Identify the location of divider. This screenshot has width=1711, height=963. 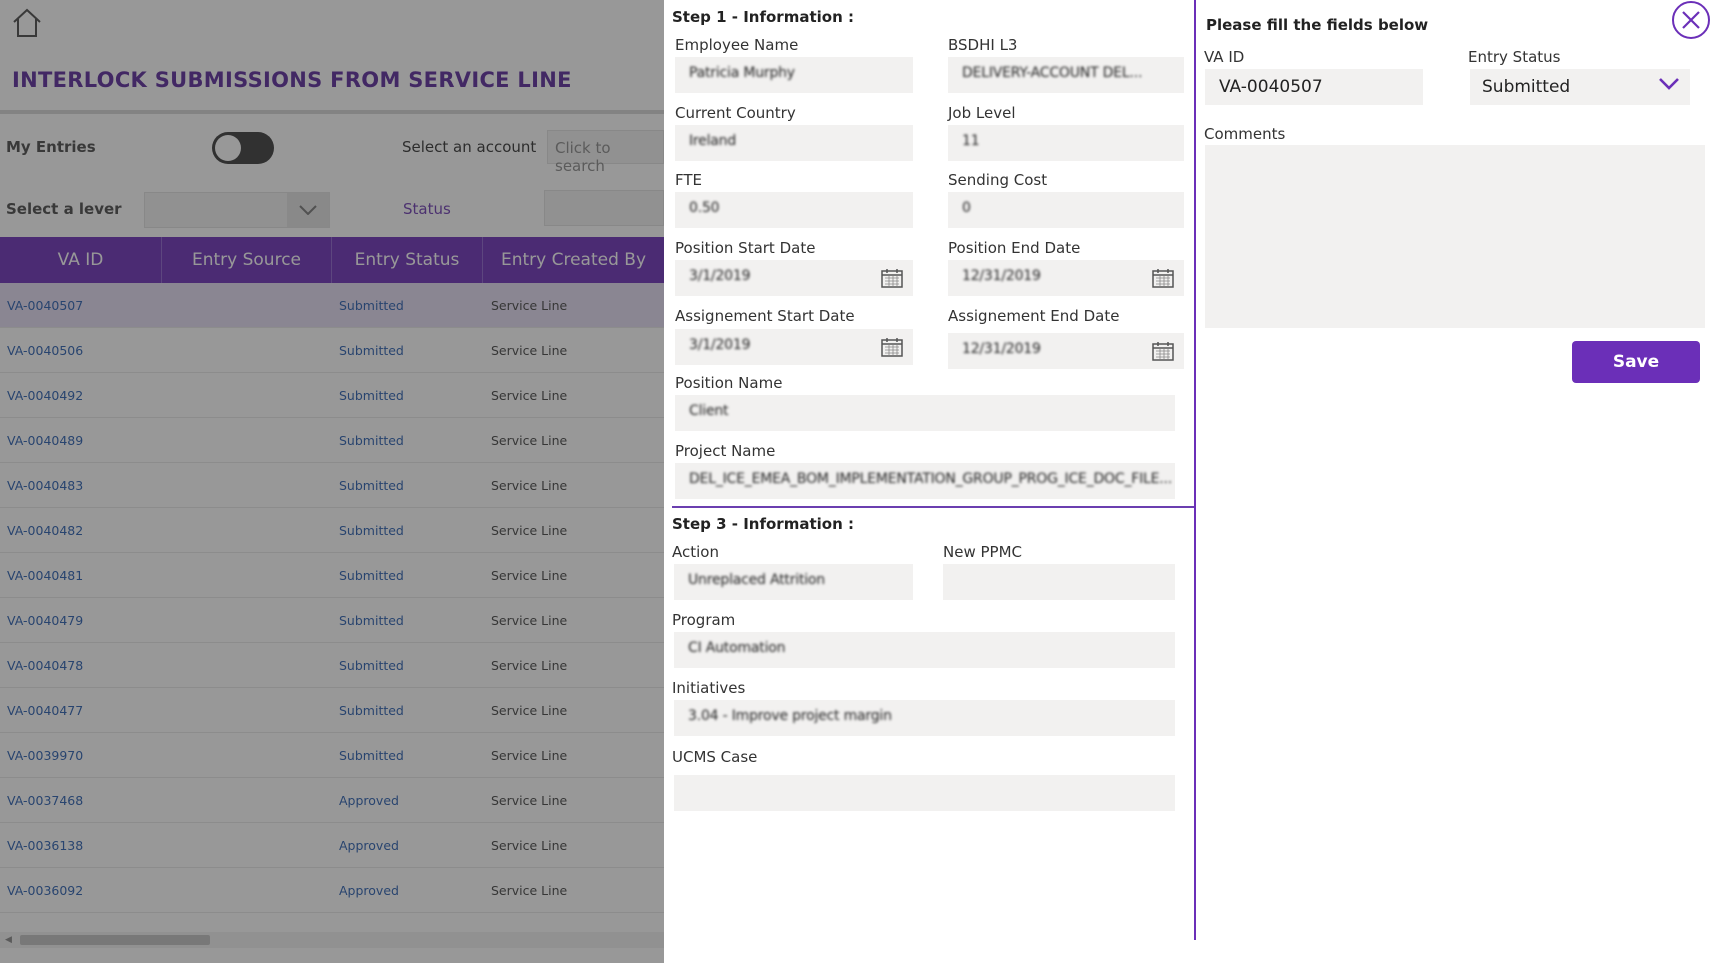
(332, 112).